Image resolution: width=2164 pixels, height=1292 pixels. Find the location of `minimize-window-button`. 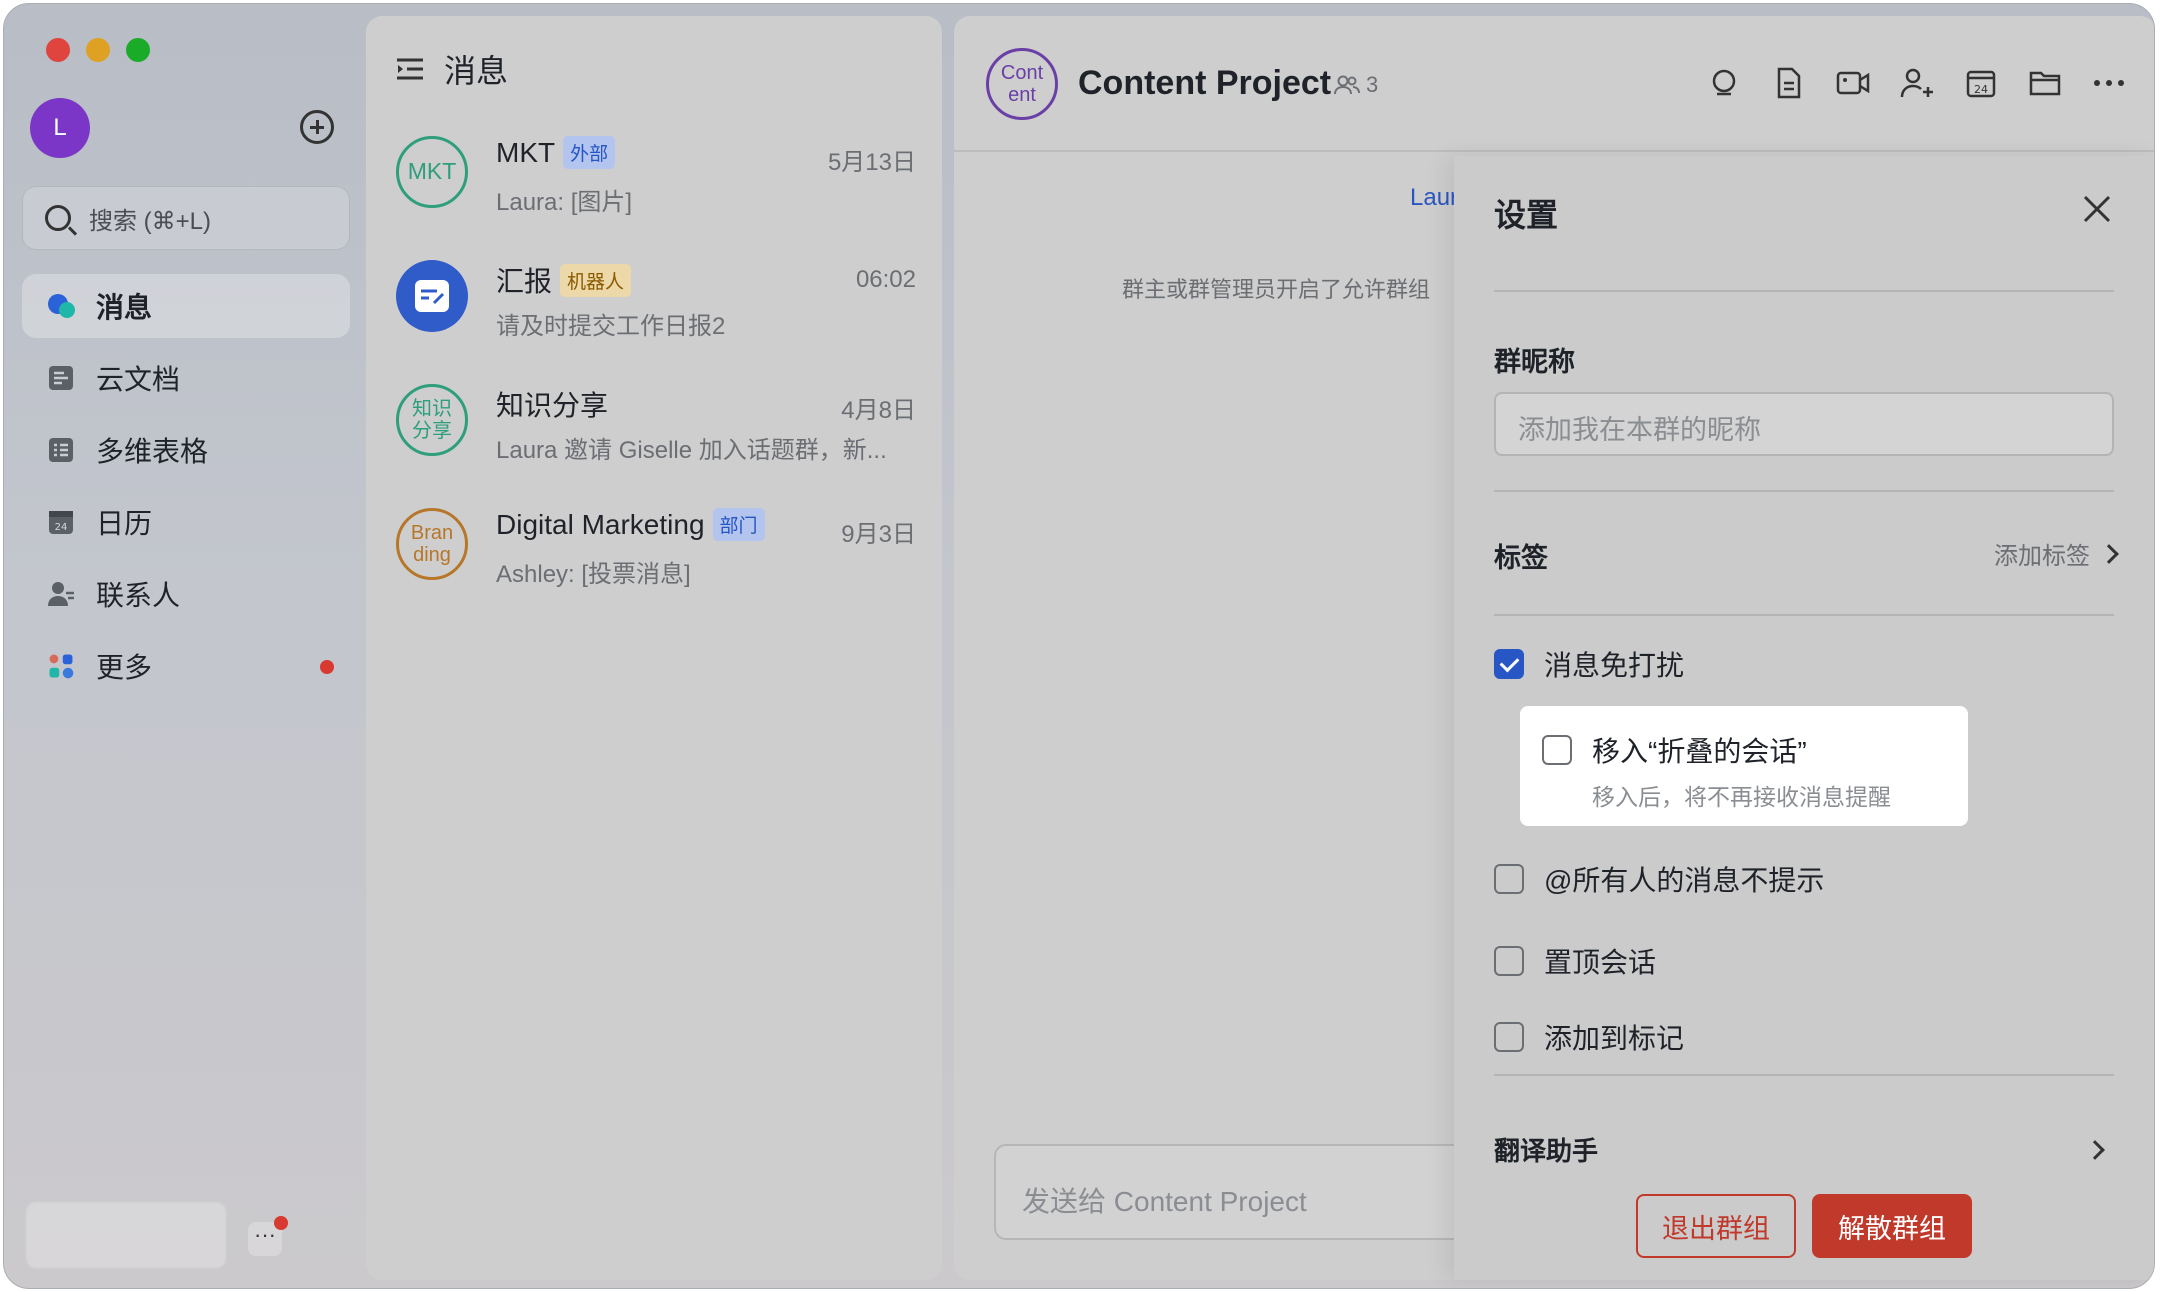

minimize-window-button is located at coordinates (98, 50).